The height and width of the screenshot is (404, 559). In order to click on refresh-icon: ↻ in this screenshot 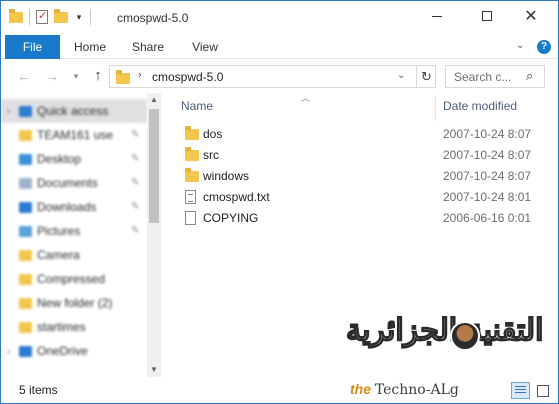, I will do `click(426, 76)`.